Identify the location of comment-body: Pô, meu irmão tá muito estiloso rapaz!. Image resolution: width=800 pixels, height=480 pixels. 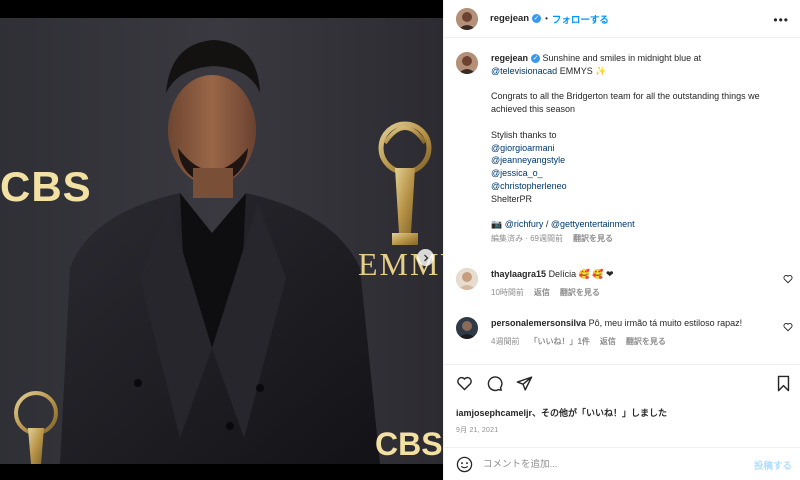
(665, 323).